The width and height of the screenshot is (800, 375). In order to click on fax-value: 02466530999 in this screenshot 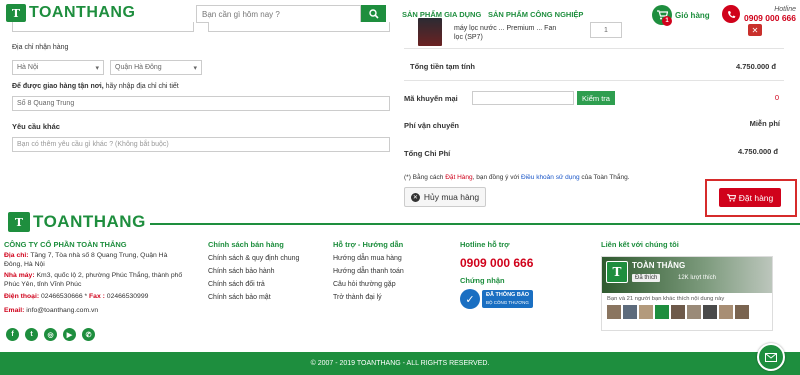, I will do `click(126, 296)`.